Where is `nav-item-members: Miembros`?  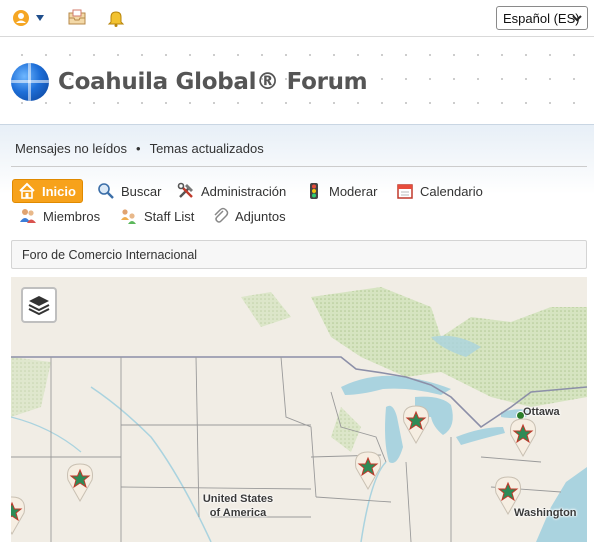
nav-item-members: Miembros is located at coordinates (59, 216).